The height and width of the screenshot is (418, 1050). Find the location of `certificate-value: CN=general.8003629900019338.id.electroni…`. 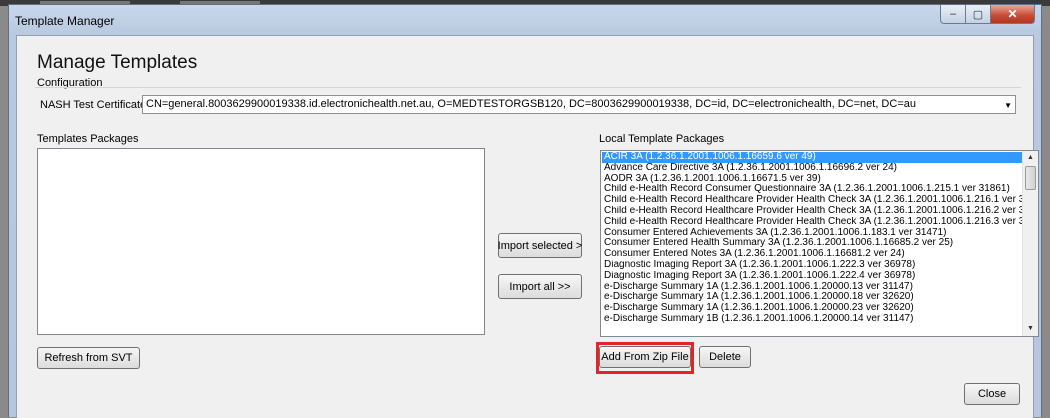

certificate-value: CN=general.8003629900019338.id.electroni… is located at coordinates (531, 104).